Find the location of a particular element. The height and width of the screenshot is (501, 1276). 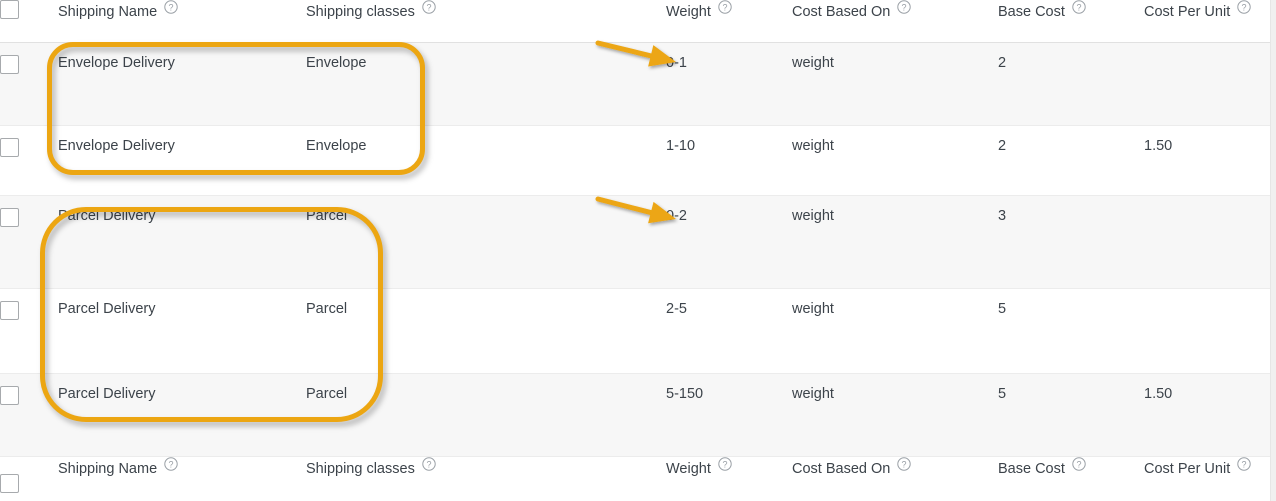

column-header-shipping-name: Shipping Name? is located at coordinates (182, 21).